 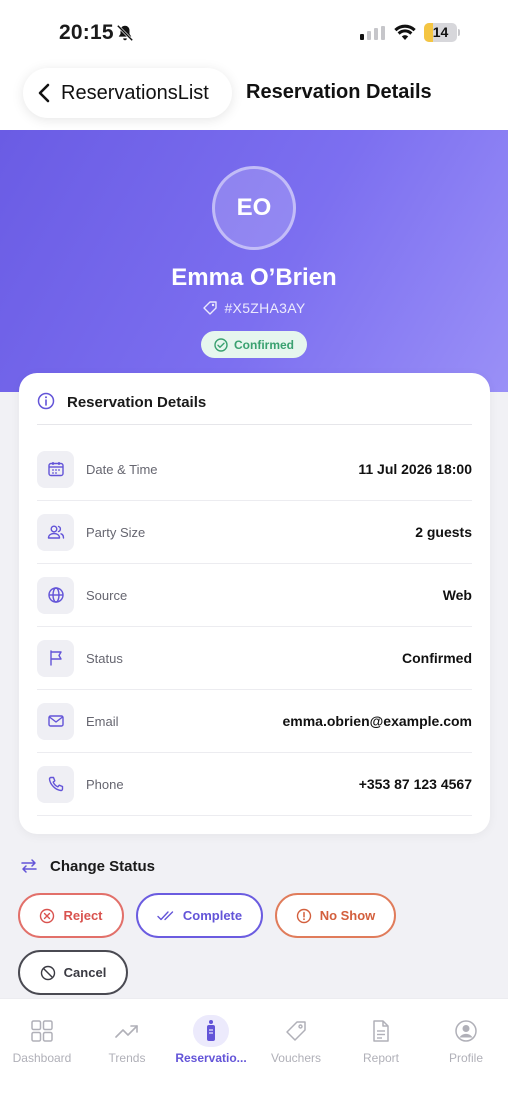 I want to click on globe-icon, so click(x=55, y=595).